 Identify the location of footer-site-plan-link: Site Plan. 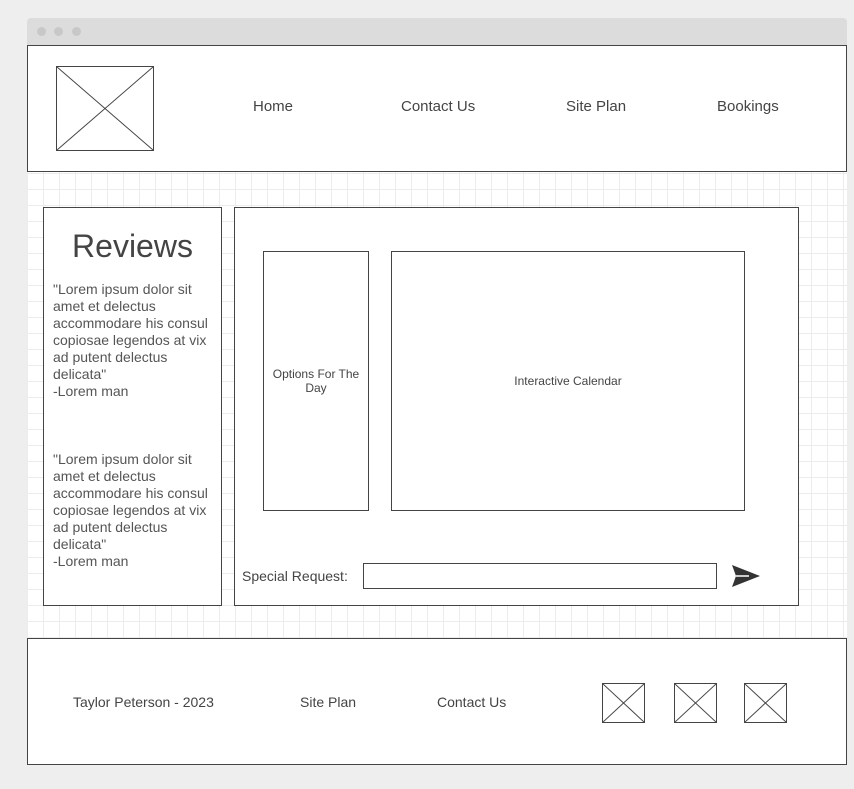
(328, 702).